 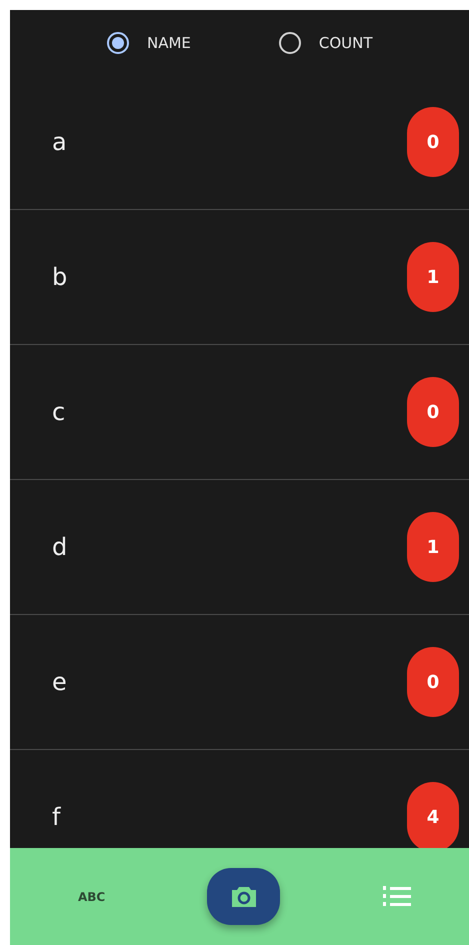 What do you see at coordinates (60, 277) in the screenshot?
I see `item-name: b` at bounding box center [60, 277].